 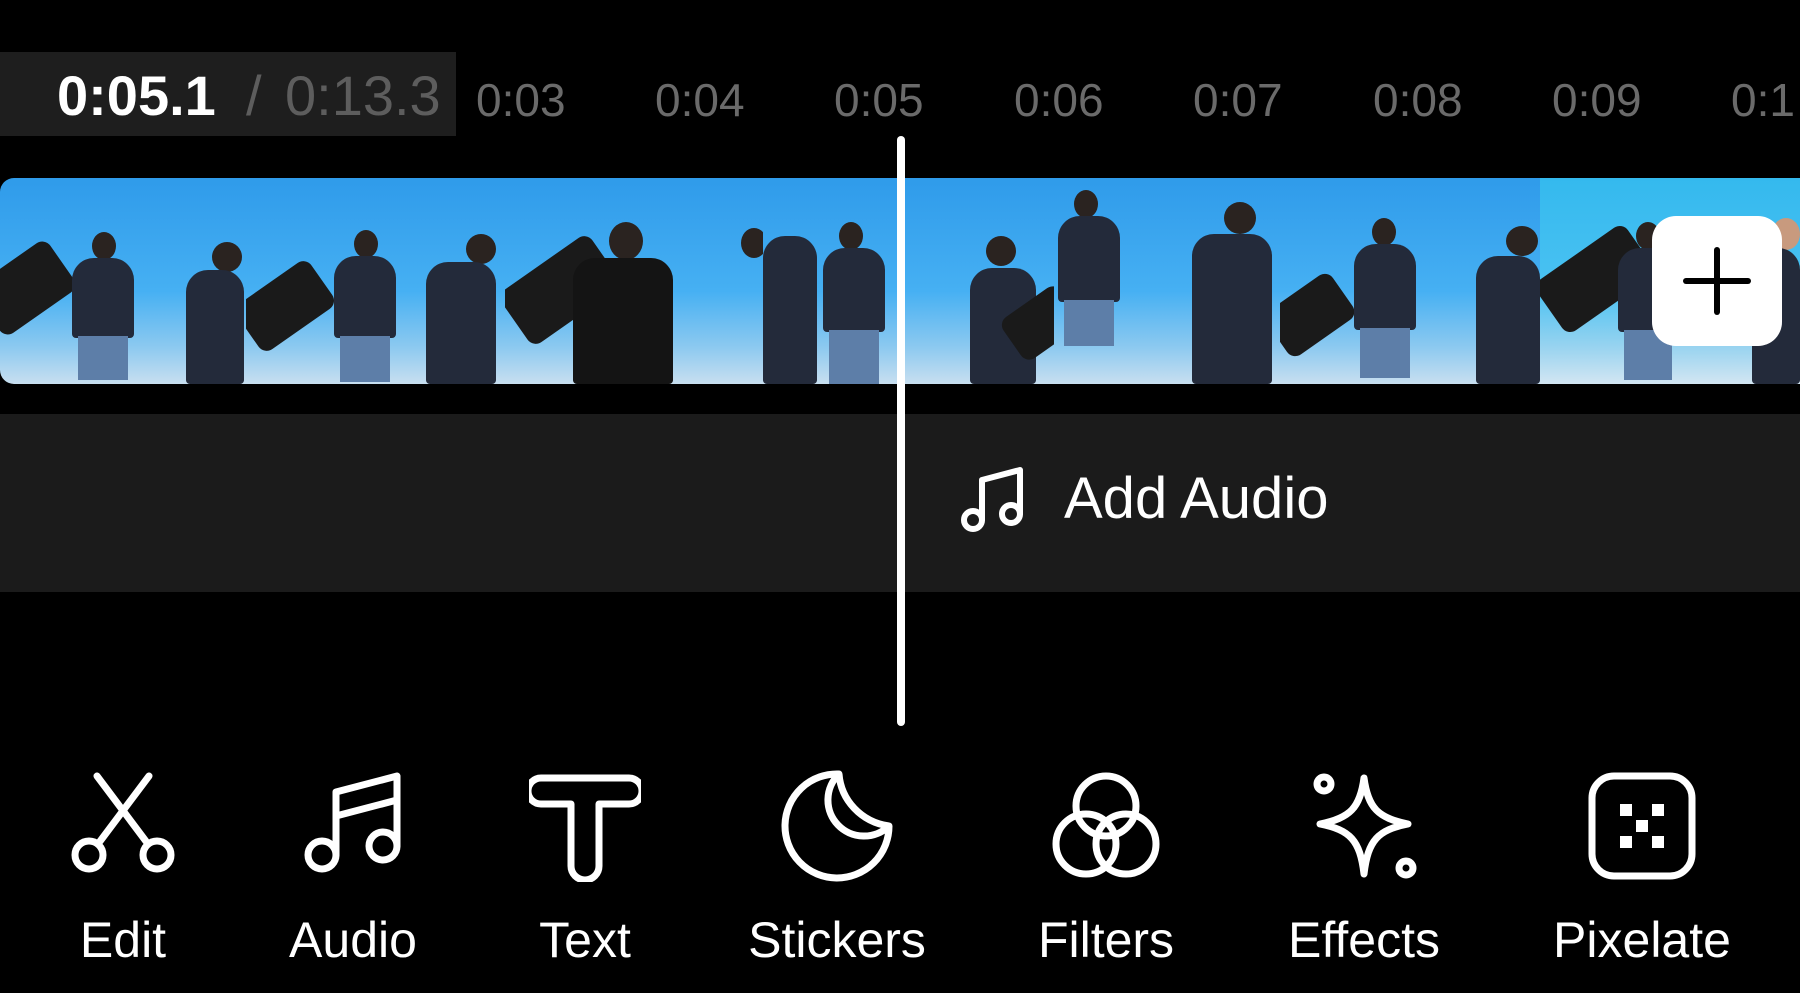 I want to click on toolbar-label: Stickers, so click(x=837, y=940).